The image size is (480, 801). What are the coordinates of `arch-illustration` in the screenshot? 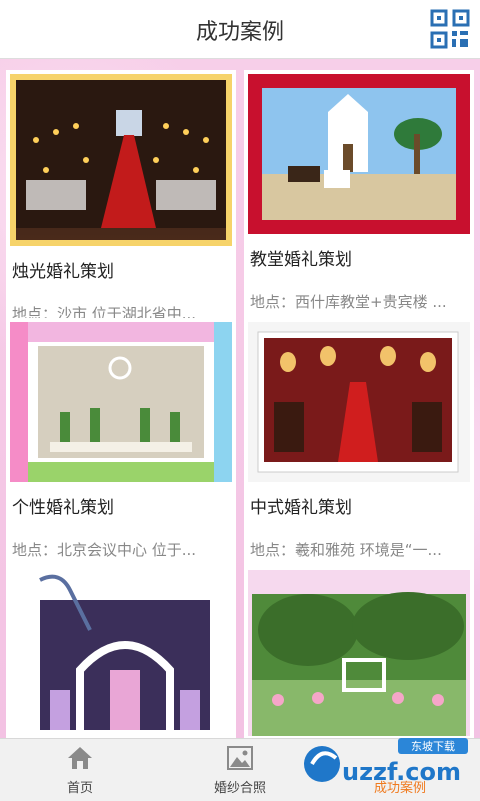 It's located at (121, 653).